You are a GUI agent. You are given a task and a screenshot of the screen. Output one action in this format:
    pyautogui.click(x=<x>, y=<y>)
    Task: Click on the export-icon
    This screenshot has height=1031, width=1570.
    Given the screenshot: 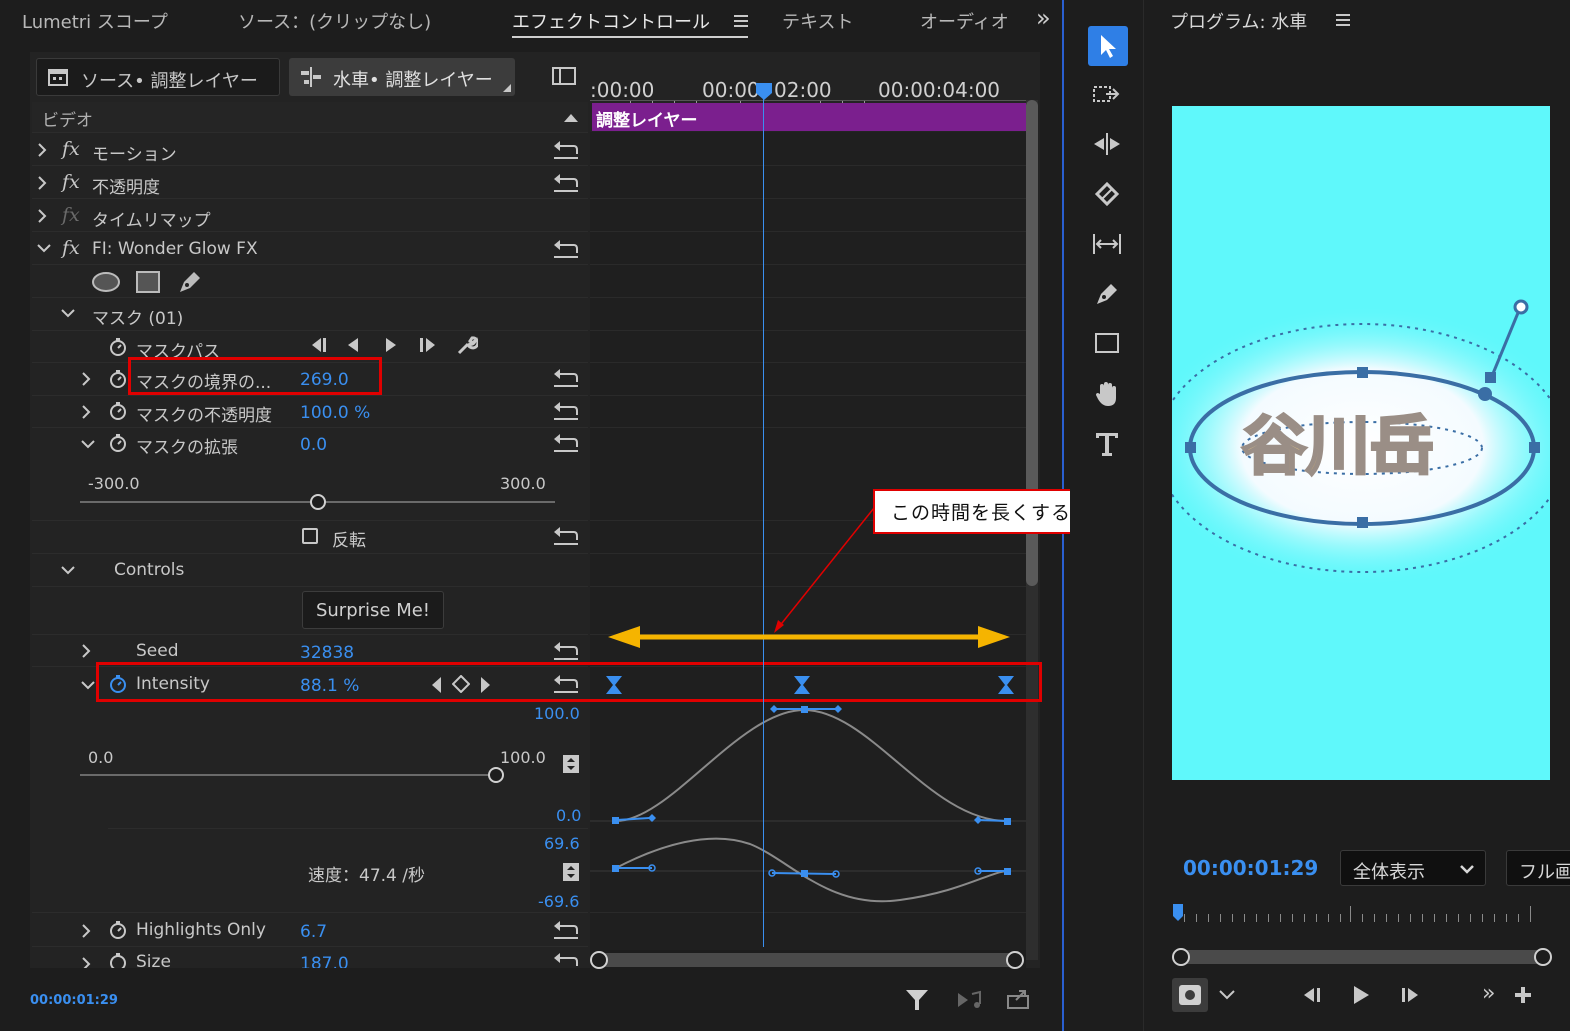 What is the action you would take?
    pyautogui.click(x=1018, y=999)
    